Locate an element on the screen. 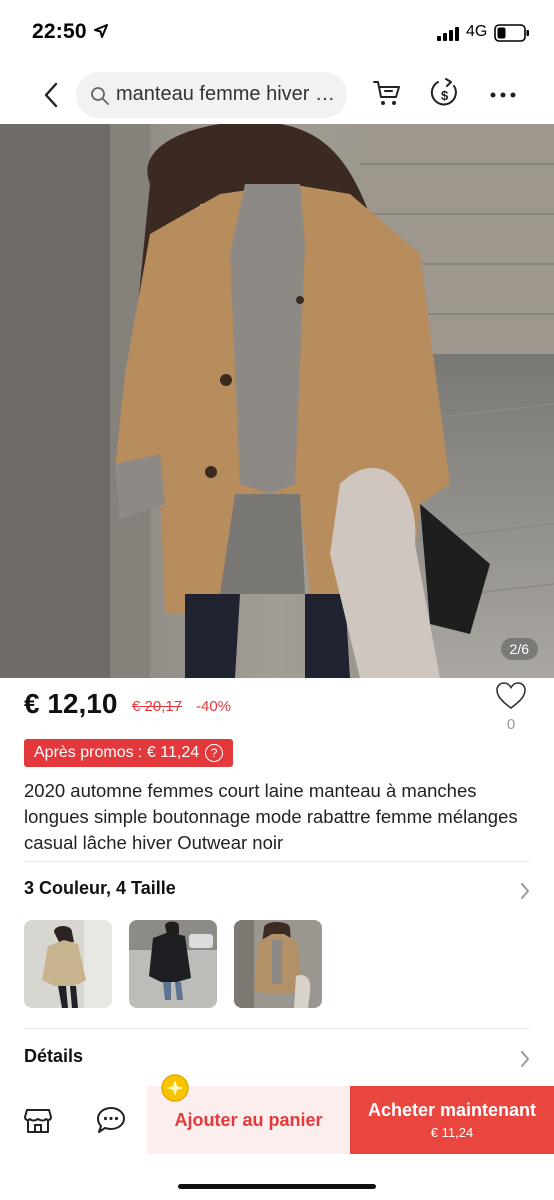 This screenshot has width=554, height=1200. variant-thumbnail-camel is located at coordinates (278, 964).